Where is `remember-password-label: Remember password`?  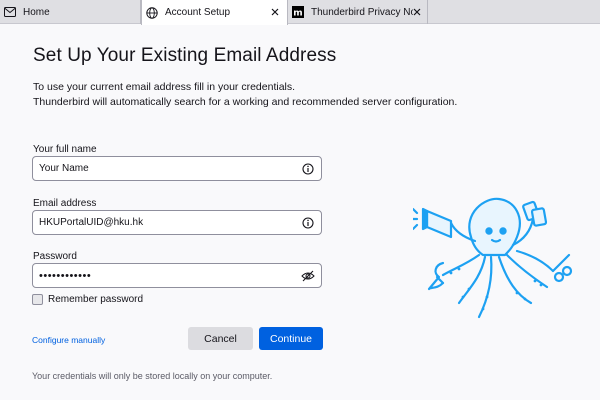 remember-password-label: Remember password is located at coordinates (96, 299).